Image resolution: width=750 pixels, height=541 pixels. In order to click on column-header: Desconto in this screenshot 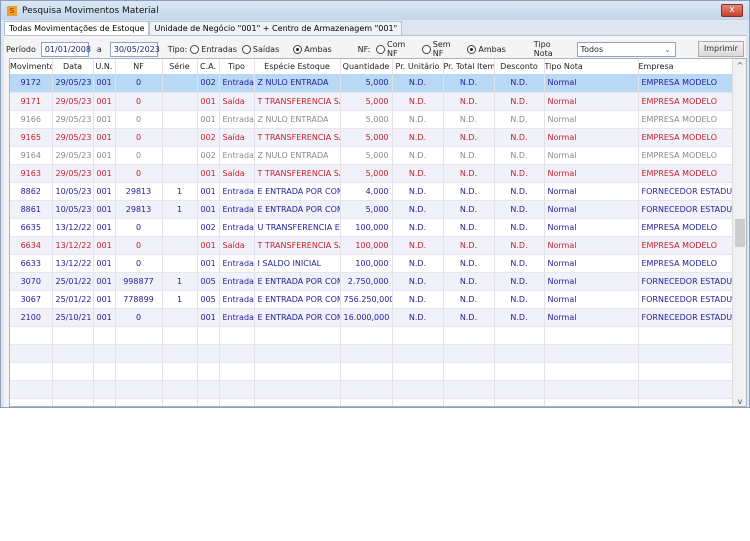, I will do `click(519, 66)`.